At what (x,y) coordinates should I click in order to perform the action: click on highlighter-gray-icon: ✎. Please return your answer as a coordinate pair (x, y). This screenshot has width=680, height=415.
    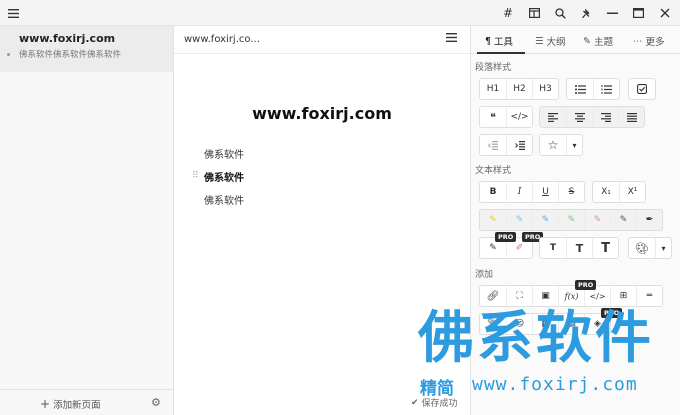
    Looking at the image, I should click on (623, 220).